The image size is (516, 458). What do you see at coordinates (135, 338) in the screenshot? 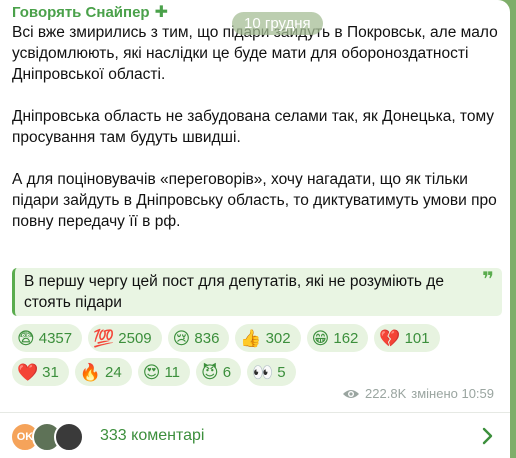
I see `reaction-count: 2509` at bounding box center [135, 338].